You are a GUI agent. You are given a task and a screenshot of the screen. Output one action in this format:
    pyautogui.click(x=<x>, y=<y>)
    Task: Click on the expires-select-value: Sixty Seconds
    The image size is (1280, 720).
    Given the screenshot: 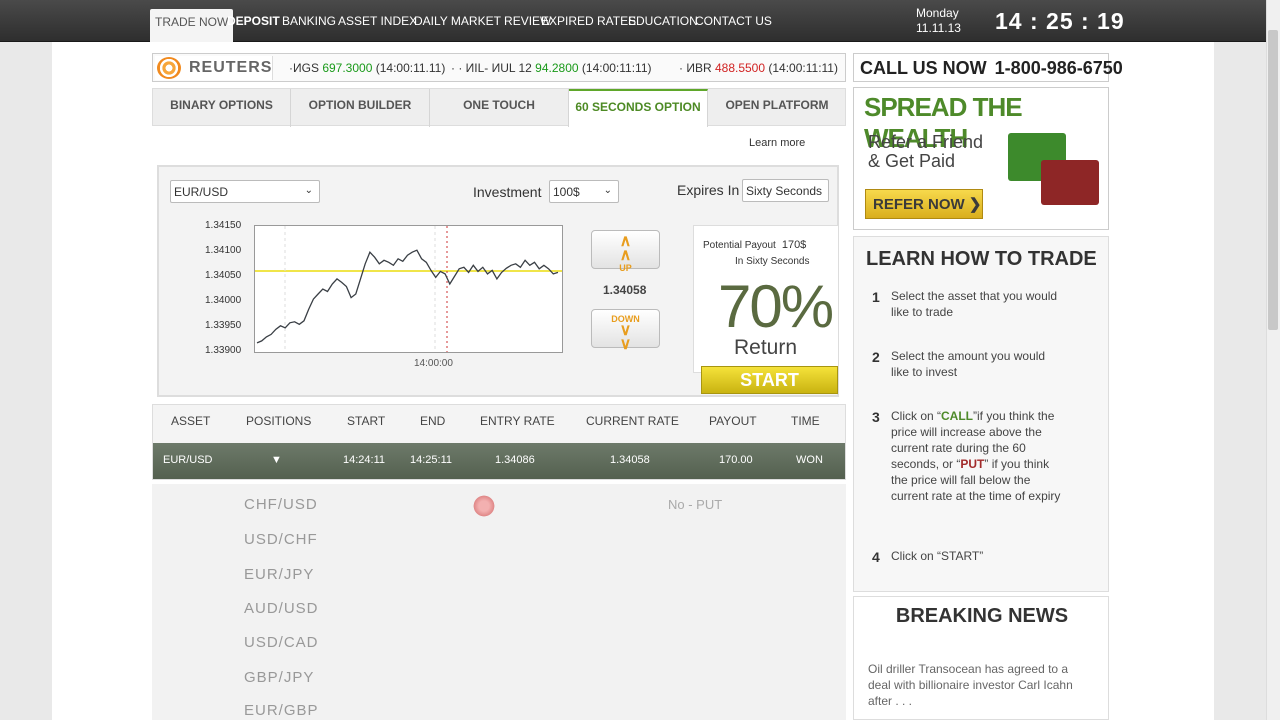 What is the action you would take?
    pyautogui.click(x=784, y=191)
    